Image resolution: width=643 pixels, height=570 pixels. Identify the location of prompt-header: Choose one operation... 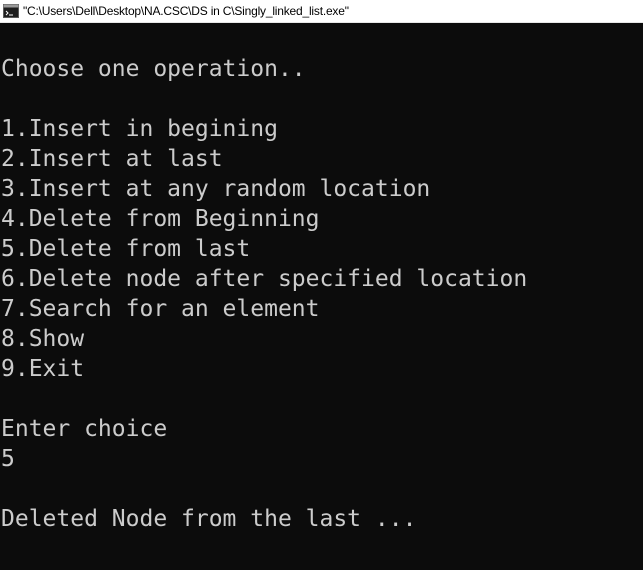
(153, 69).